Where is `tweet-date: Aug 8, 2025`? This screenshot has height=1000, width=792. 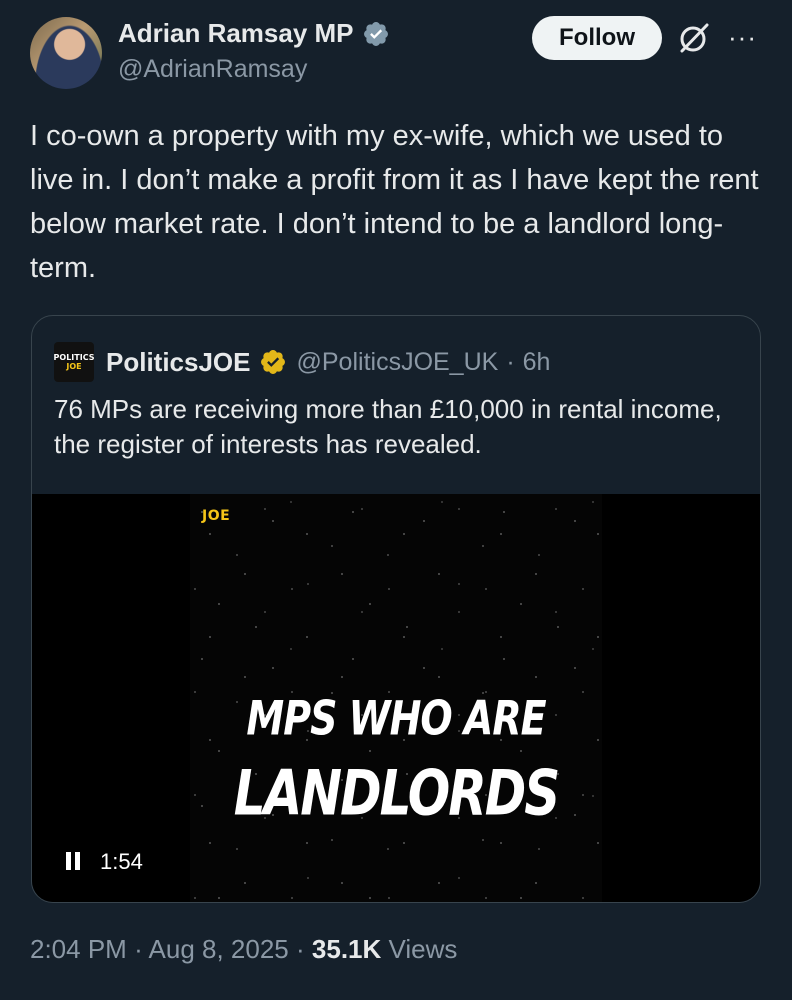 tweet-date: Aug 8, 2025 is located at coordinates (219, 949).